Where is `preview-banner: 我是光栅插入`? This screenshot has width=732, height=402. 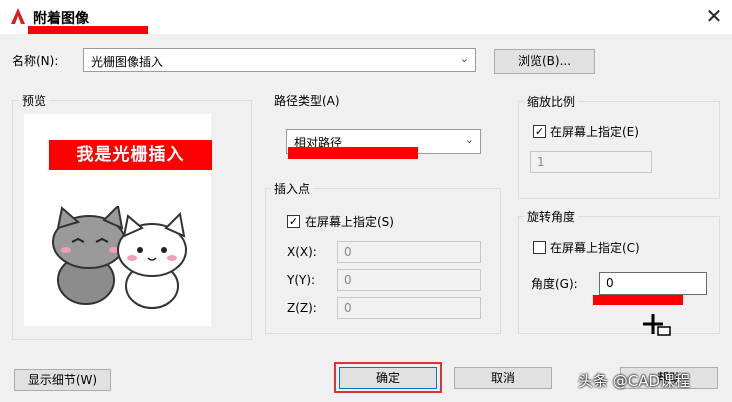 preview-banner: 我是光栅插入 is located at coordinates (130, 155).